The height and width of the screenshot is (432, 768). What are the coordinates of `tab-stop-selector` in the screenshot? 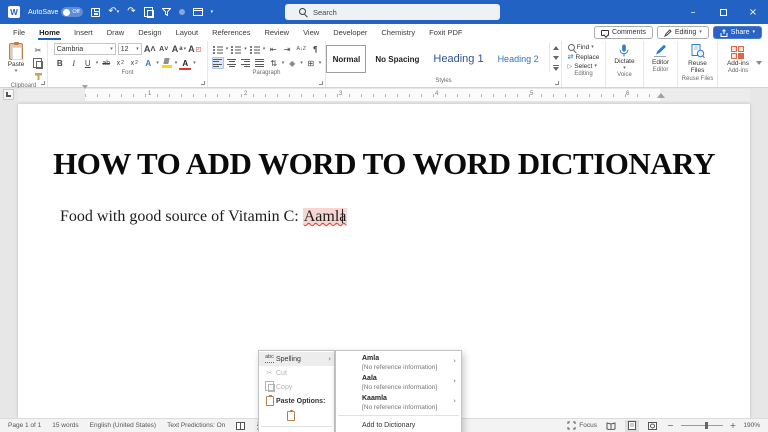 It's located at (8, 94).